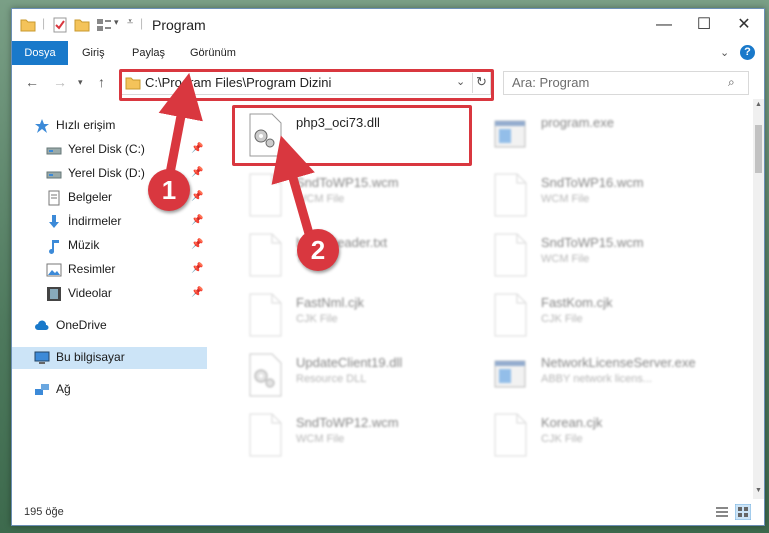 The image size is (769, 533). I want to click on step-marker-1: 1, so click(169, 190).